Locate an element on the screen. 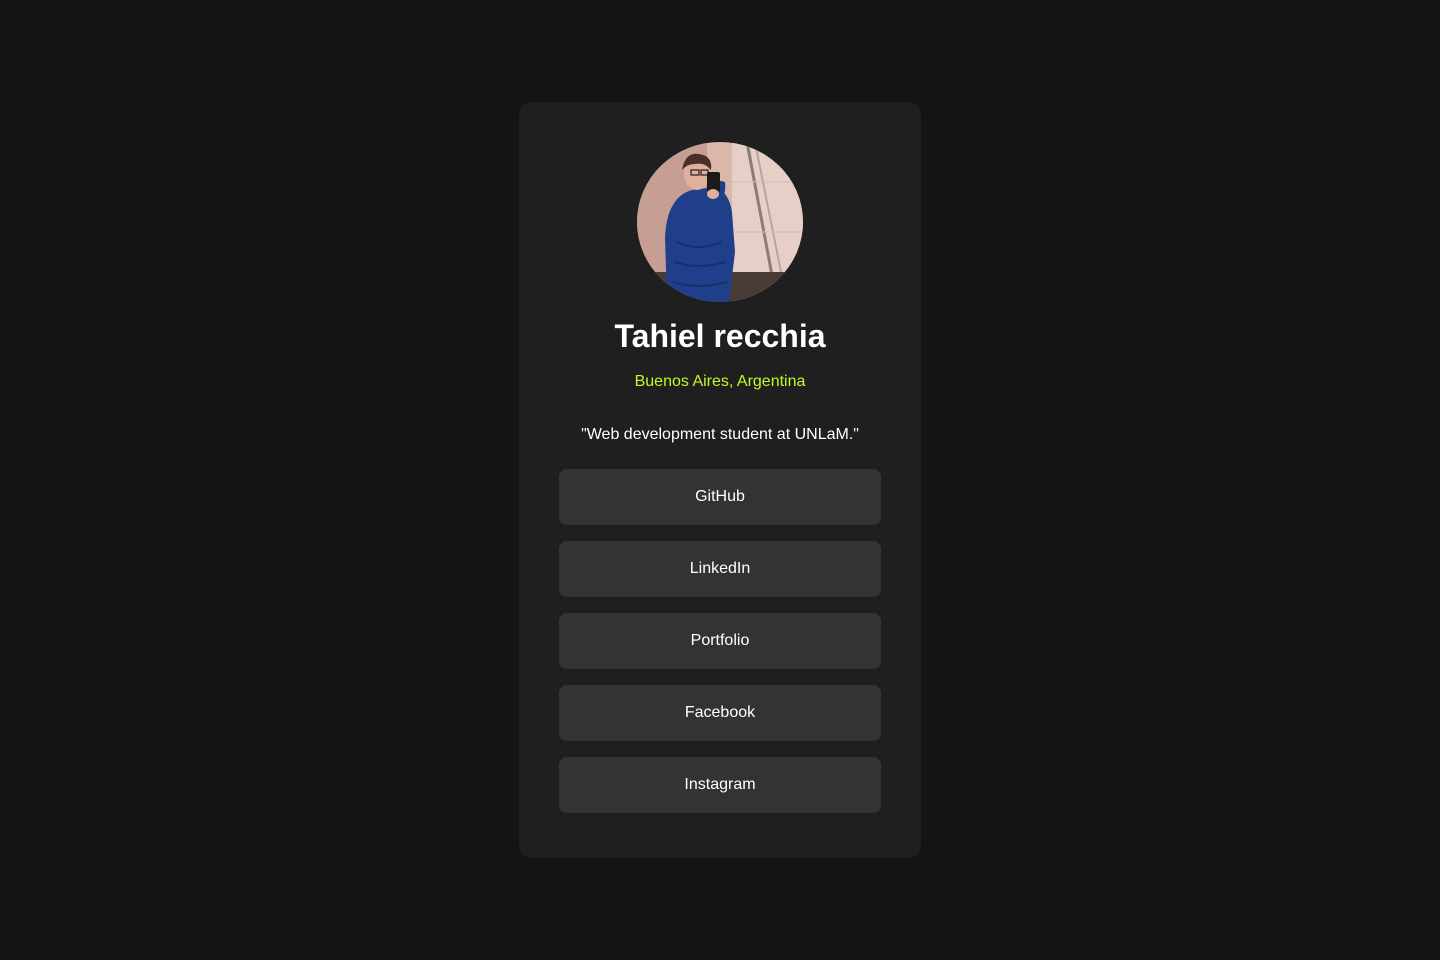  facebook-link-button: Facebook is located at coordinates (720, 713).